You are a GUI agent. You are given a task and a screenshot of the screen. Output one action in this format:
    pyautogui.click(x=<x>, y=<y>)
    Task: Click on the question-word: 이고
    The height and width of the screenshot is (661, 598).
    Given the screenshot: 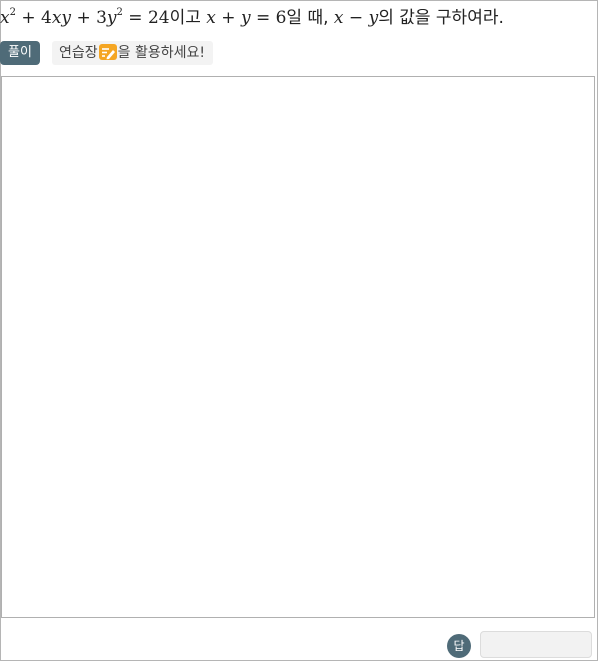 What is the action you would take?
    pyautogui.click(x=188, y=18)
    